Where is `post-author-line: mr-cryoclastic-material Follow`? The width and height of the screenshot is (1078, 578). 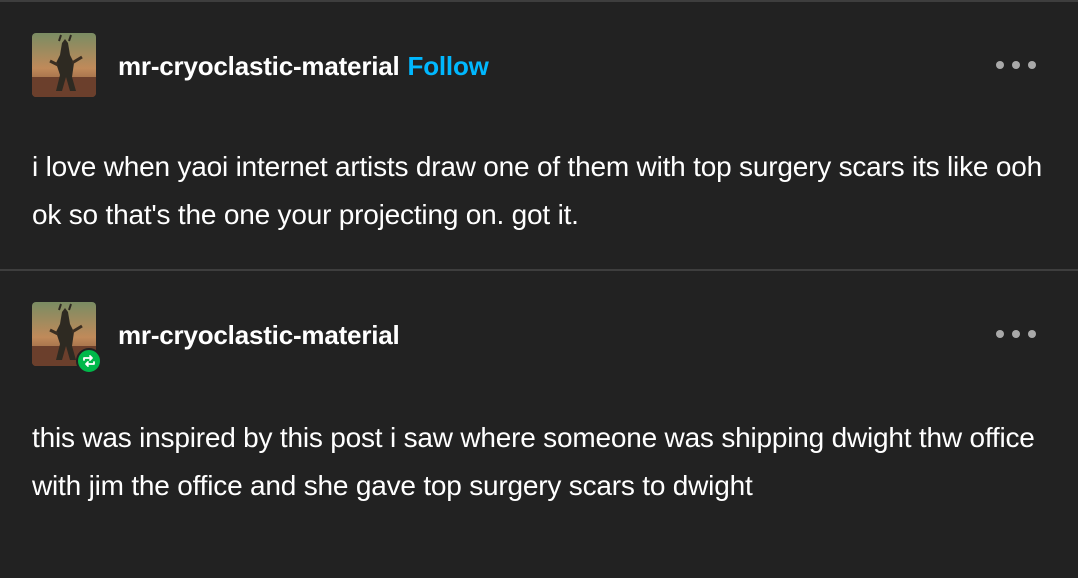
post-author-line: mr-cryoclastic-material Follow is located at coordinates (303, 66).